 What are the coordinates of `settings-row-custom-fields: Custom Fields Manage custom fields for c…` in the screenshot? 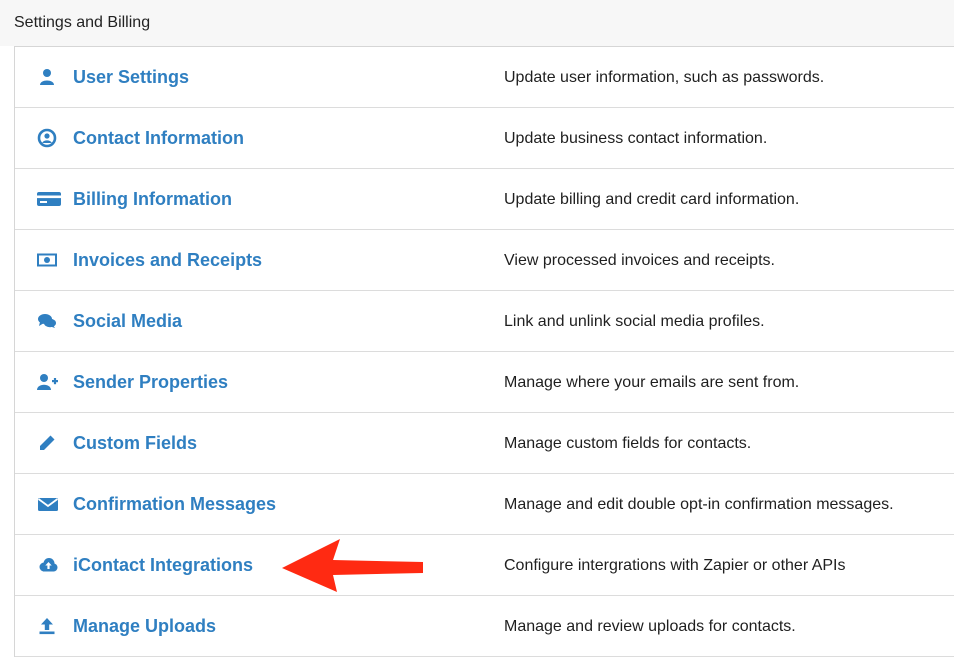 It's located at (484, 443).